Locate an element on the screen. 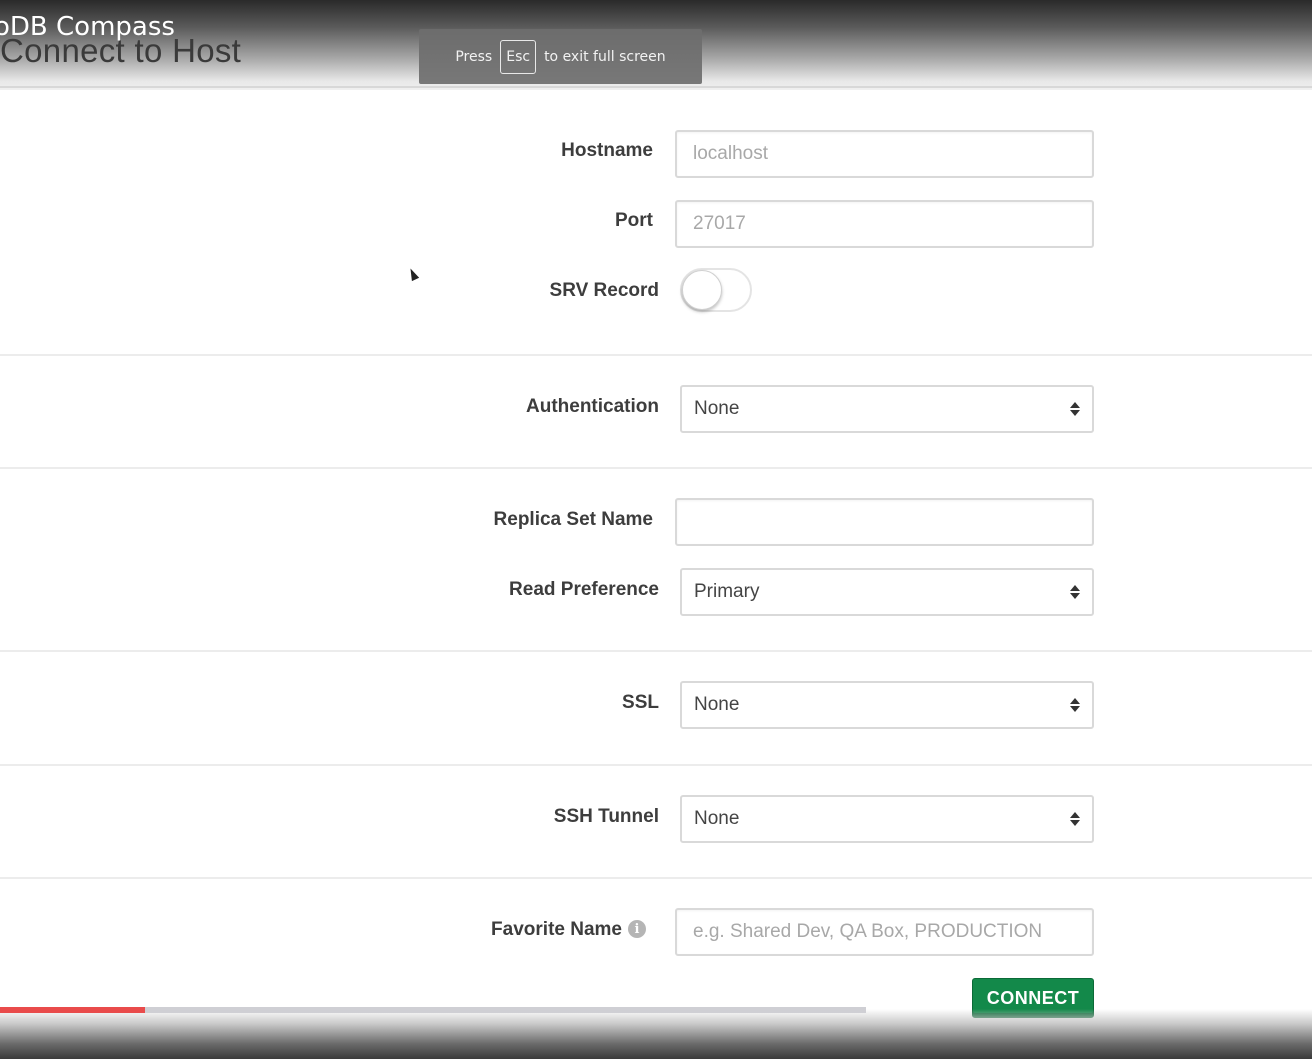  srv-record-label: SRV Record is located at coordinates (604, 290).